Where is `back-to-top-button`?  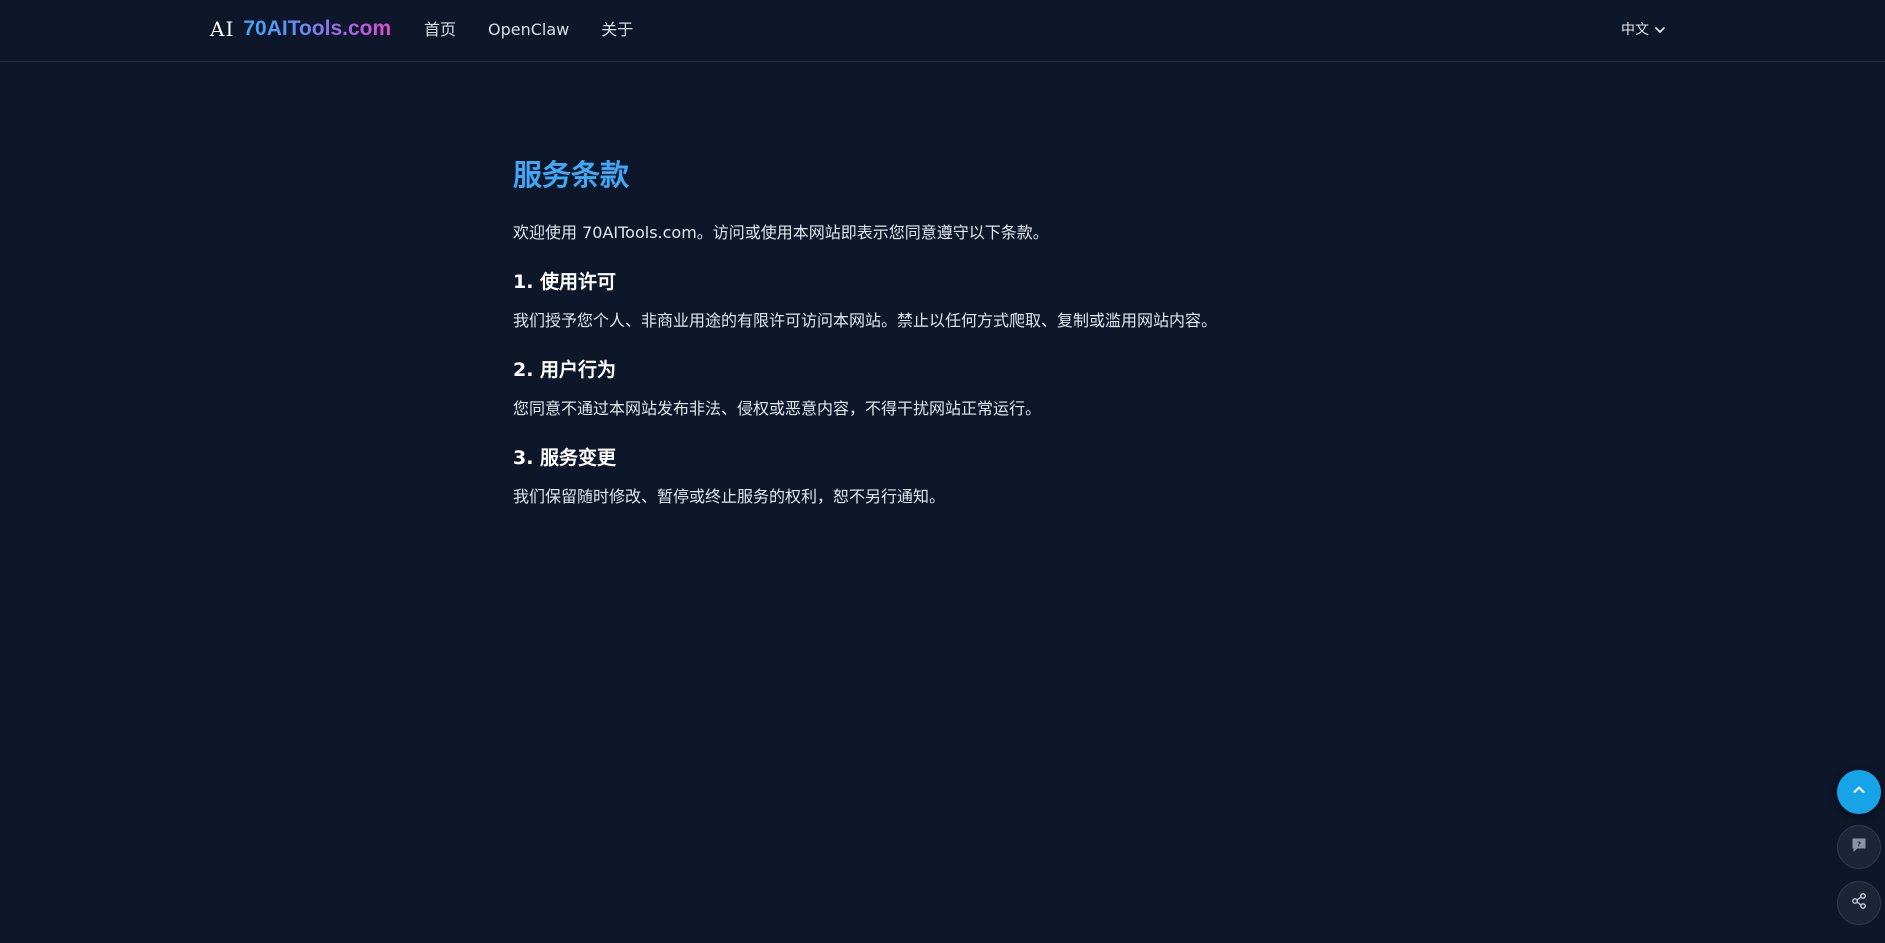
back-to-top-button is located at coordinates (1859, 792).